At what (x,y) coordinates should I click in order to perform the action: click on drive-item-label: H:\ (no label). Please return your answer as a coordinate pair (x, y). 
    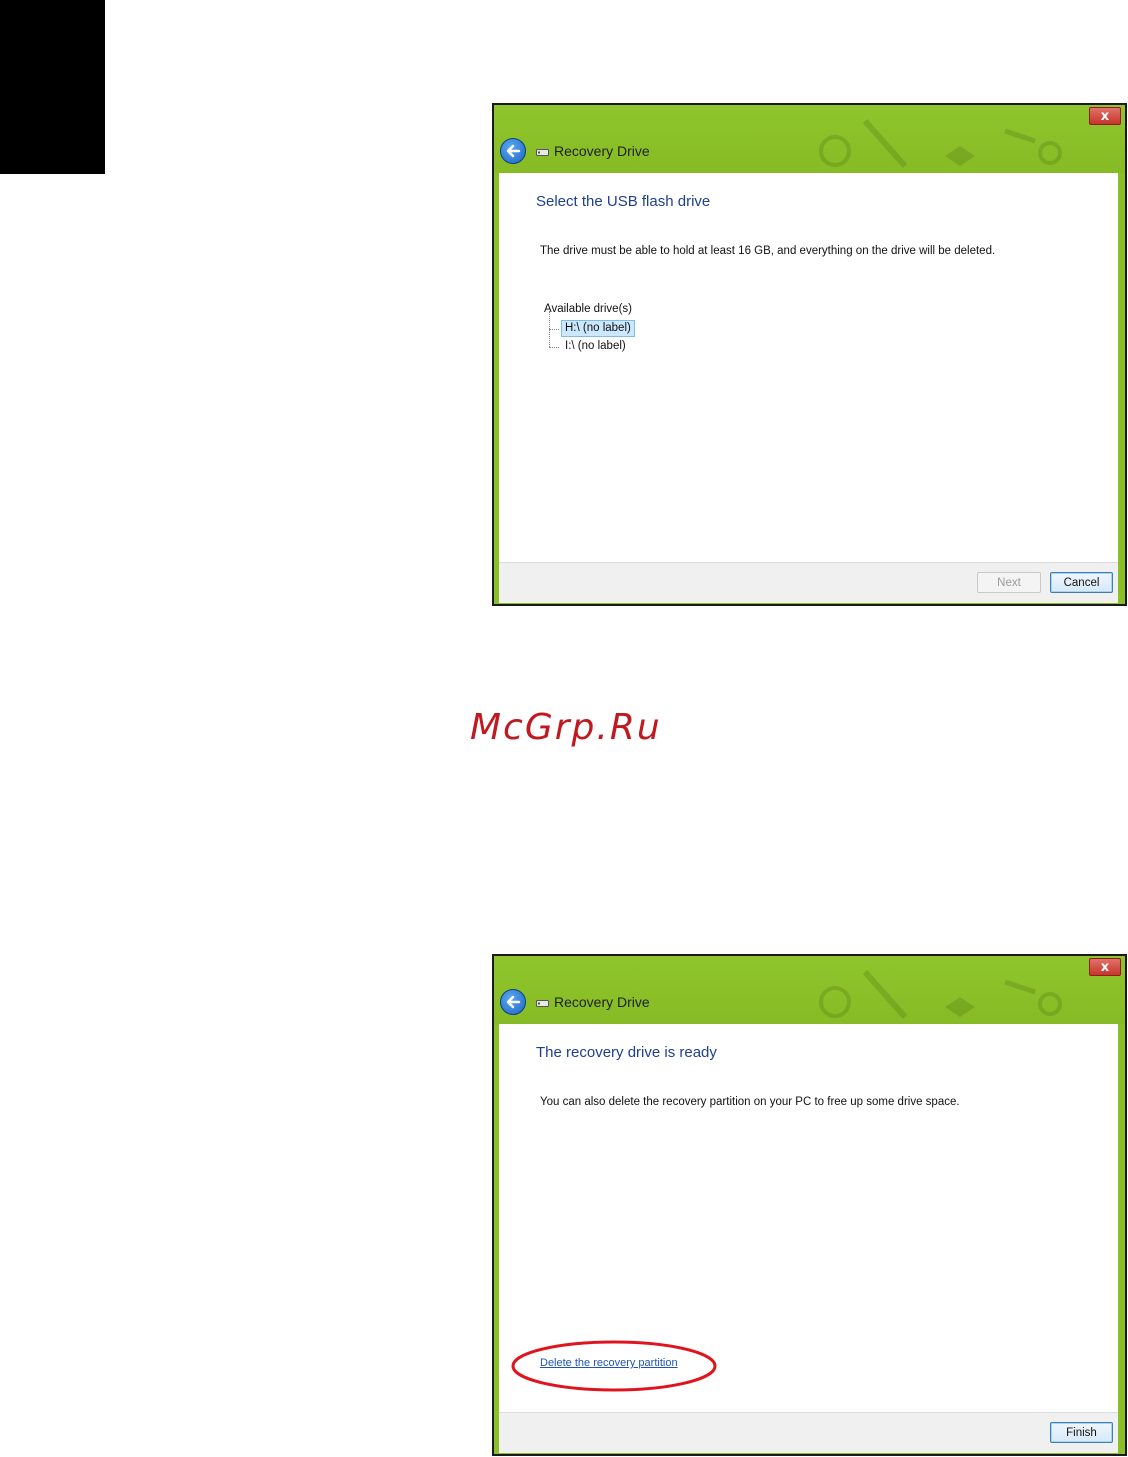
    Looking at the image, I should click on (598, 328).